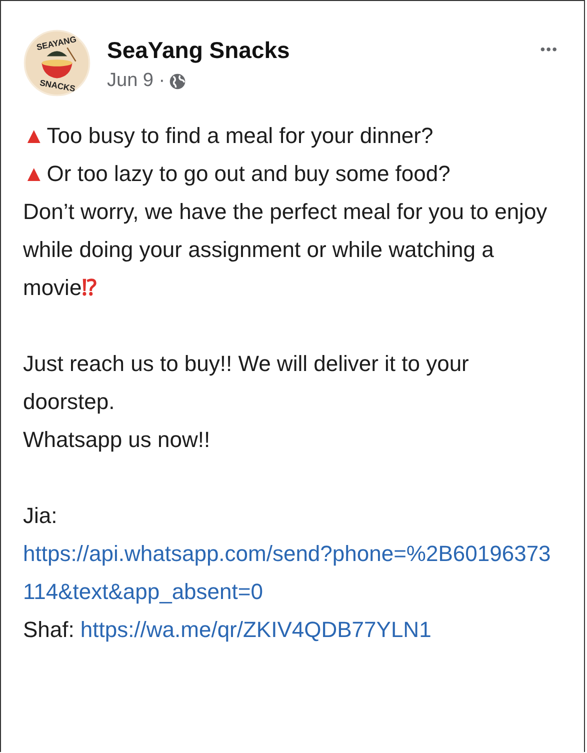 This screenshot has width=587, height=753. What do you see at coordinates (256, 629) in the screenshot?
I see `whatsapp-link: https://wa.me/qr/ZKIV4QDB77YLN1` at bounding box center [256, 629].